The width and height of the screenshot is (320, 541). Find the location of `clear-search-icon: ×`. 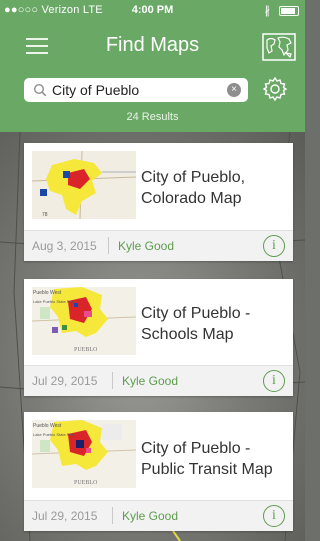

clear-search-icon: × is located at coordinates (234, 90).